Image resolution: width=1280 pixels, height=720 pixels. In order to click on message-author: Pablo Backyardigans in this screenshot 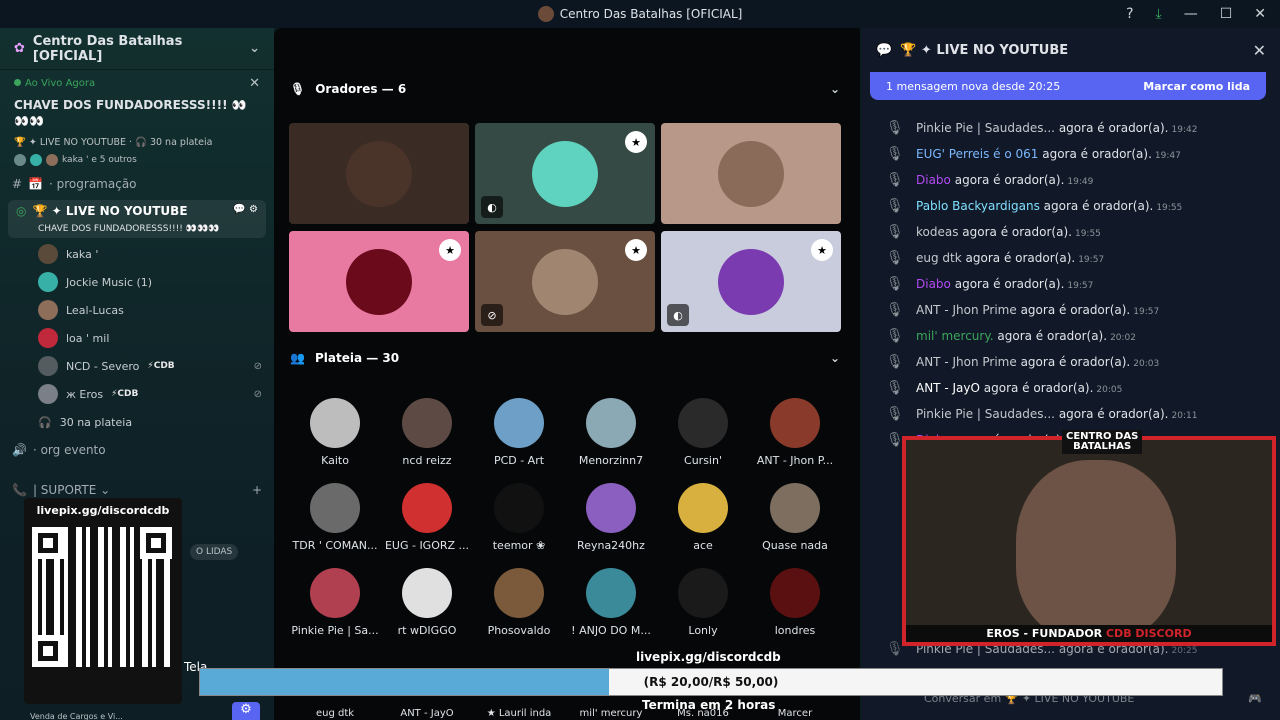, I will do `click(978, 206)`.